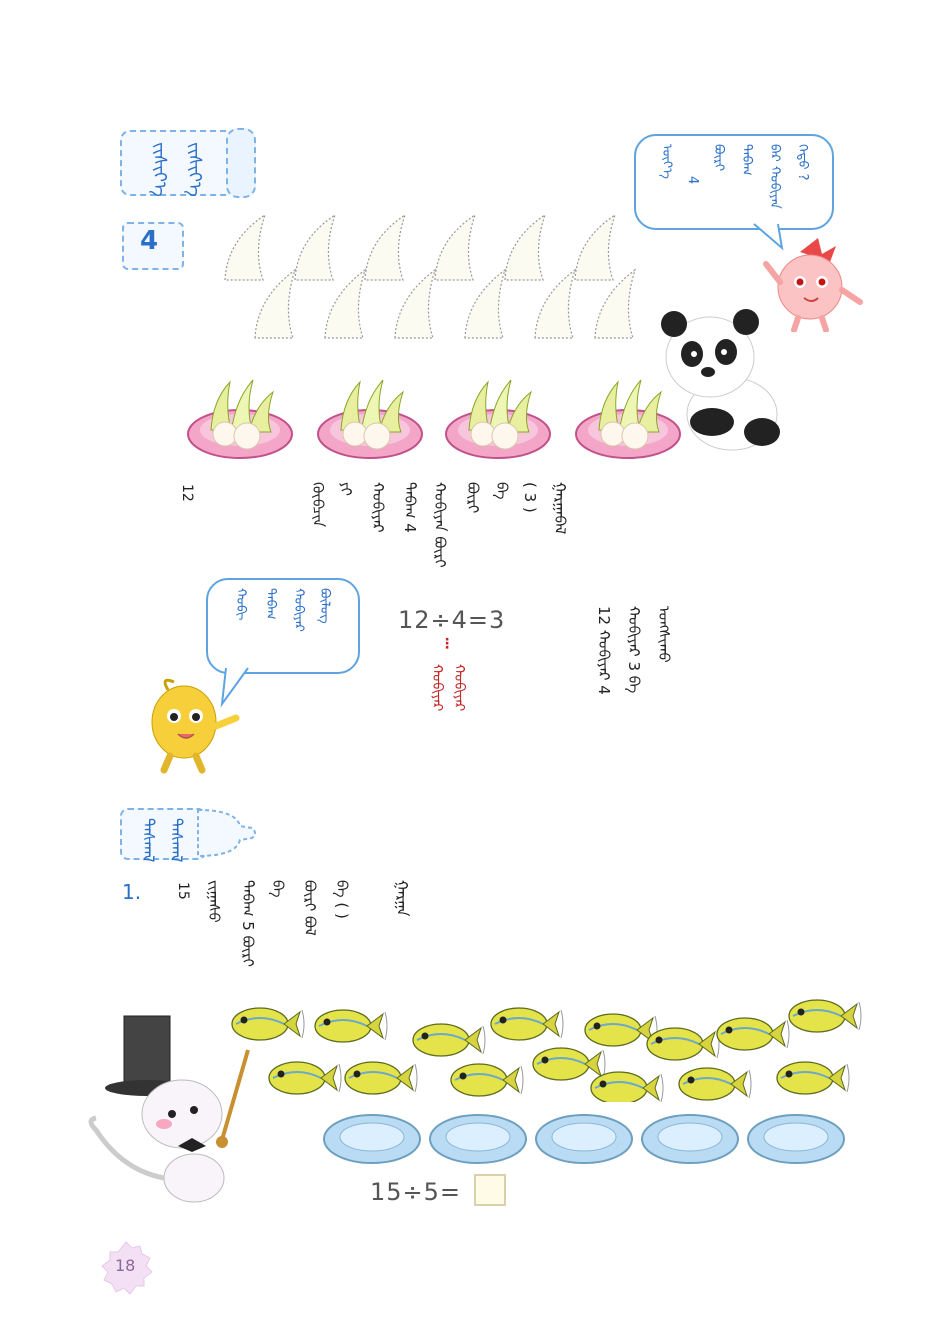 Image resolution: width=940 pixels, height=1337 pixels. Describe the element at coordinates (774, 176) in the screenshot. I see `bubble-top-line: ᠪᠡᠷ ᠬᠤᠪᠢᠶᠠᠨ` at that location.